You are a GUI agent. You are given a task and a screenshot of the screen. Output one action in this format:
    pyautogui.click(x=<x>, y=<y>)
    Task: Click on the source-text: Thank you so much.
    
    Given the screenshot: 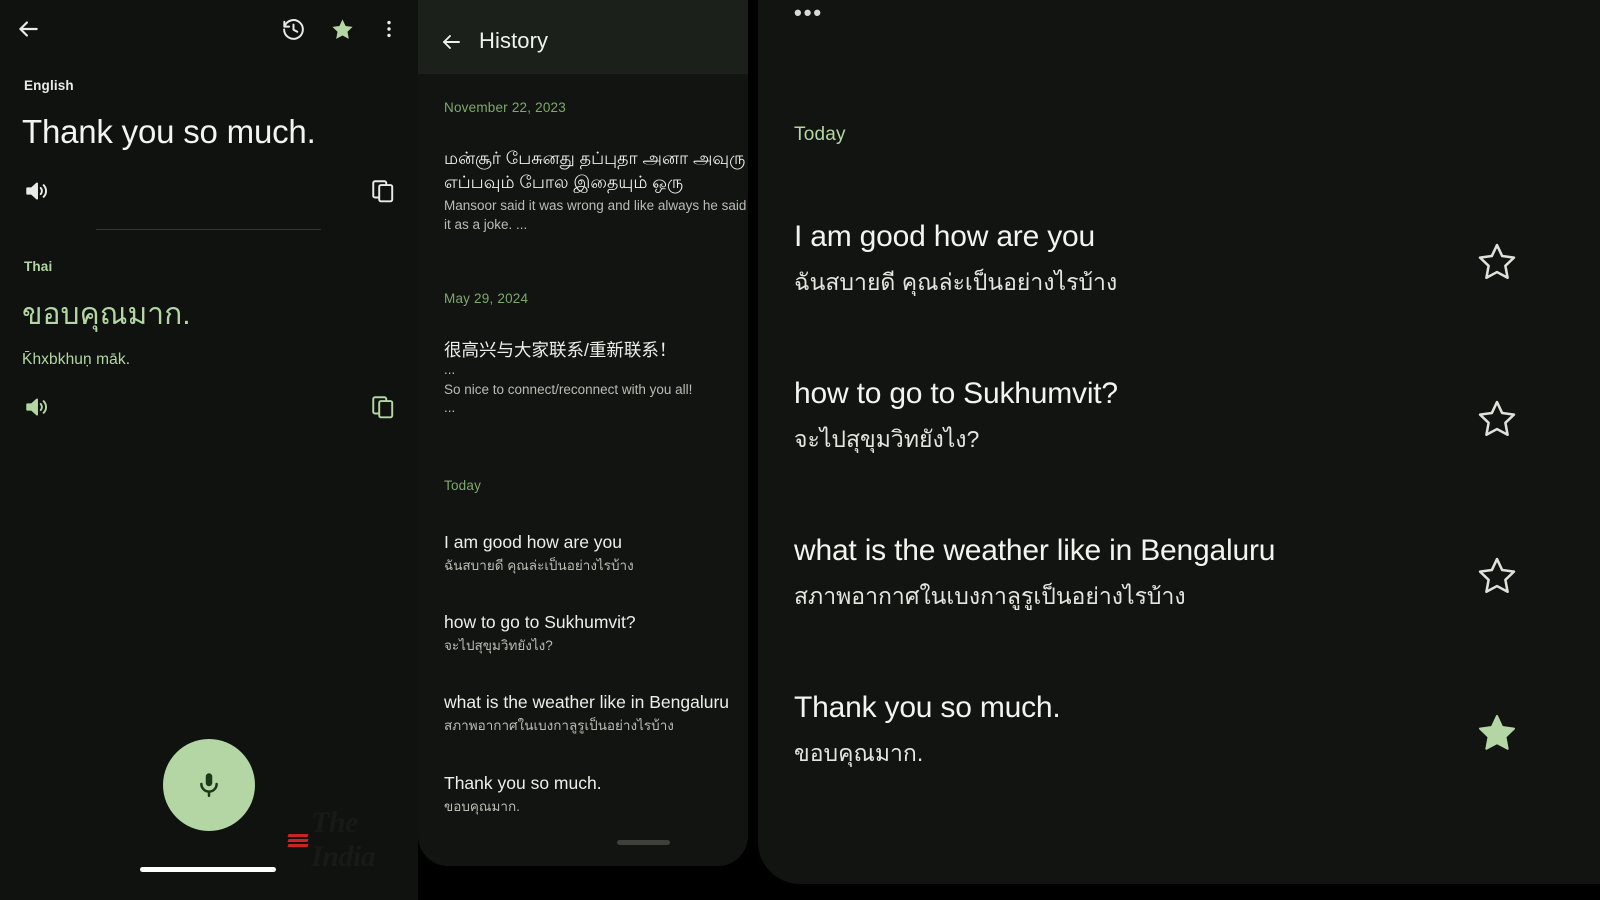 What is the action you would take?
    pyautogui.click(x=212, y=132)
    